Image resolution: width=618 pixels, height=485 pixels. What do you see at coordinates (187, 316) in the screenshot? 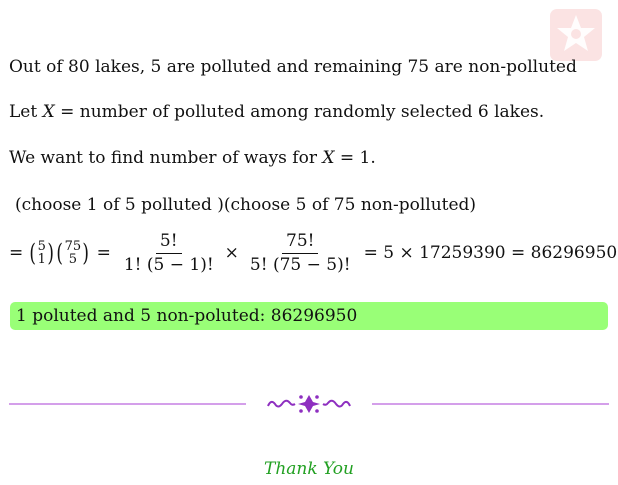
I see `answer-text: 1 poluted and 5 non-poluted: 86296950` at bounding box center [187, 316].